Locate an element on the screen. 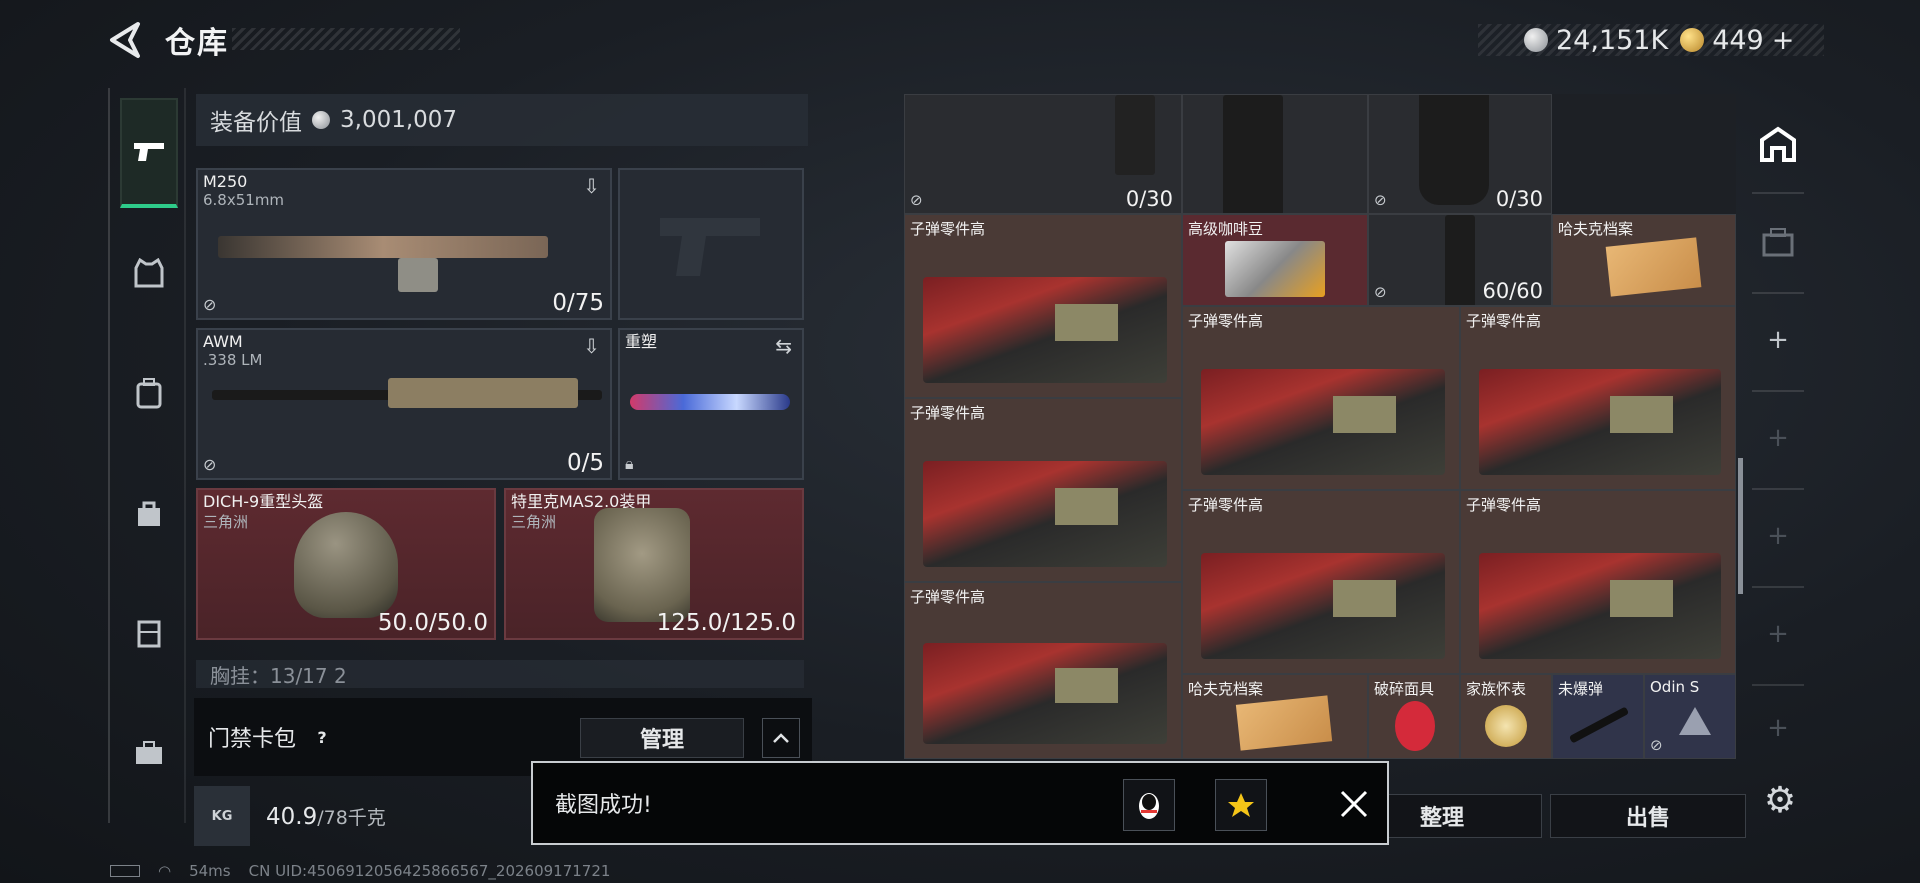  manage-button: 管理 is located at coordinates (662, 738).